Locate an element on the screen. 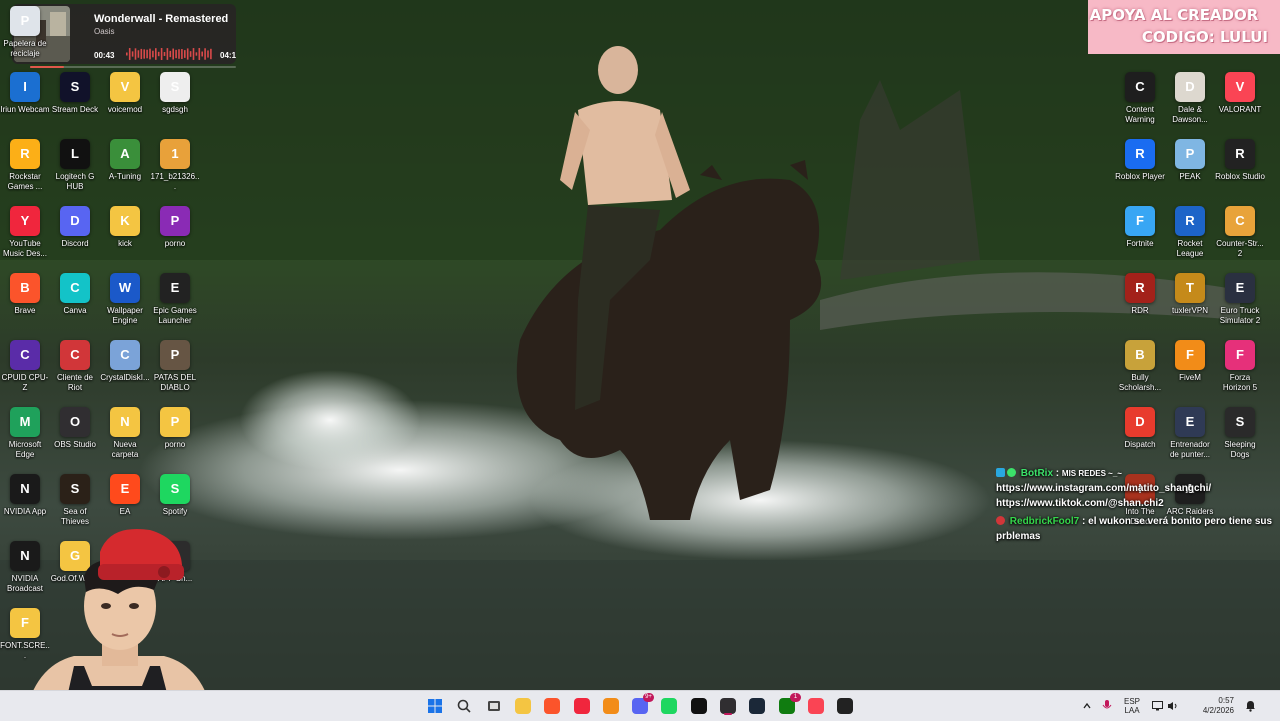 The width and height of the screenshot is (1280, 721). desktop-icon: R RDR is located at coordinates (1140, 294).